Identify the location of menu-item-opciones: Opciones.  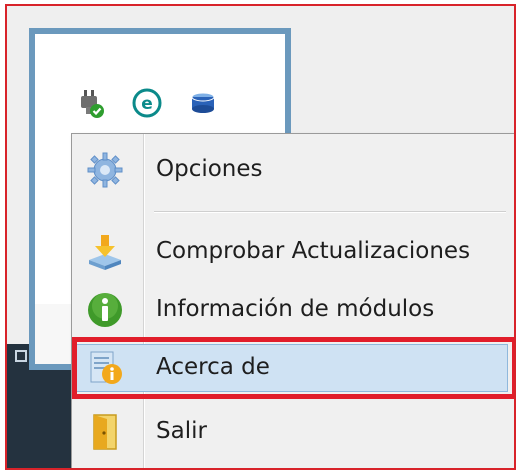
(293, 170).